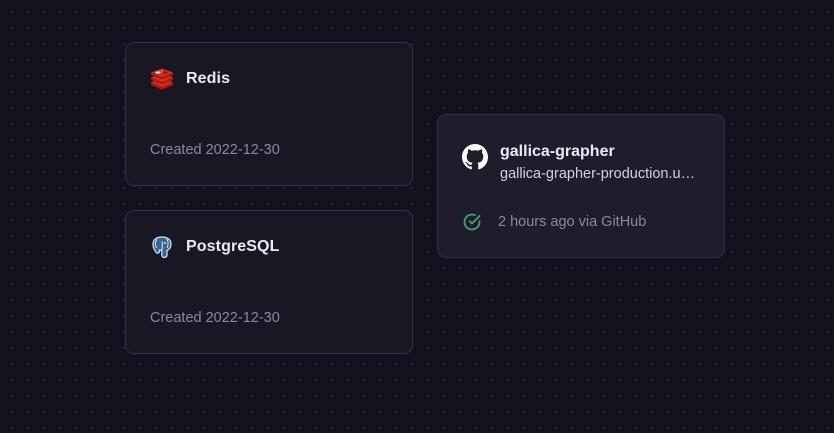  What do you see at coordinates (162, 247) in the screenshot?
I see `postgresql-icon` at bounding box center [162, 247].